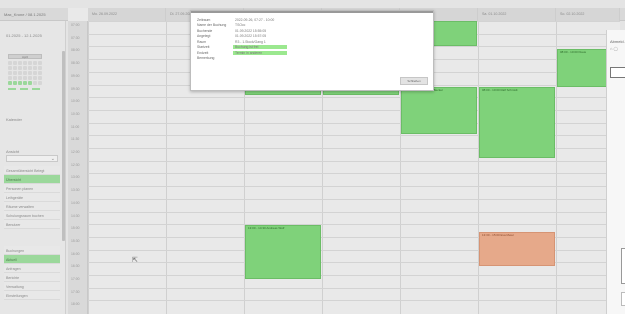  I want to click on calendar-event: 08:00 - 10:00 Michael Becker, so click(439, 111).